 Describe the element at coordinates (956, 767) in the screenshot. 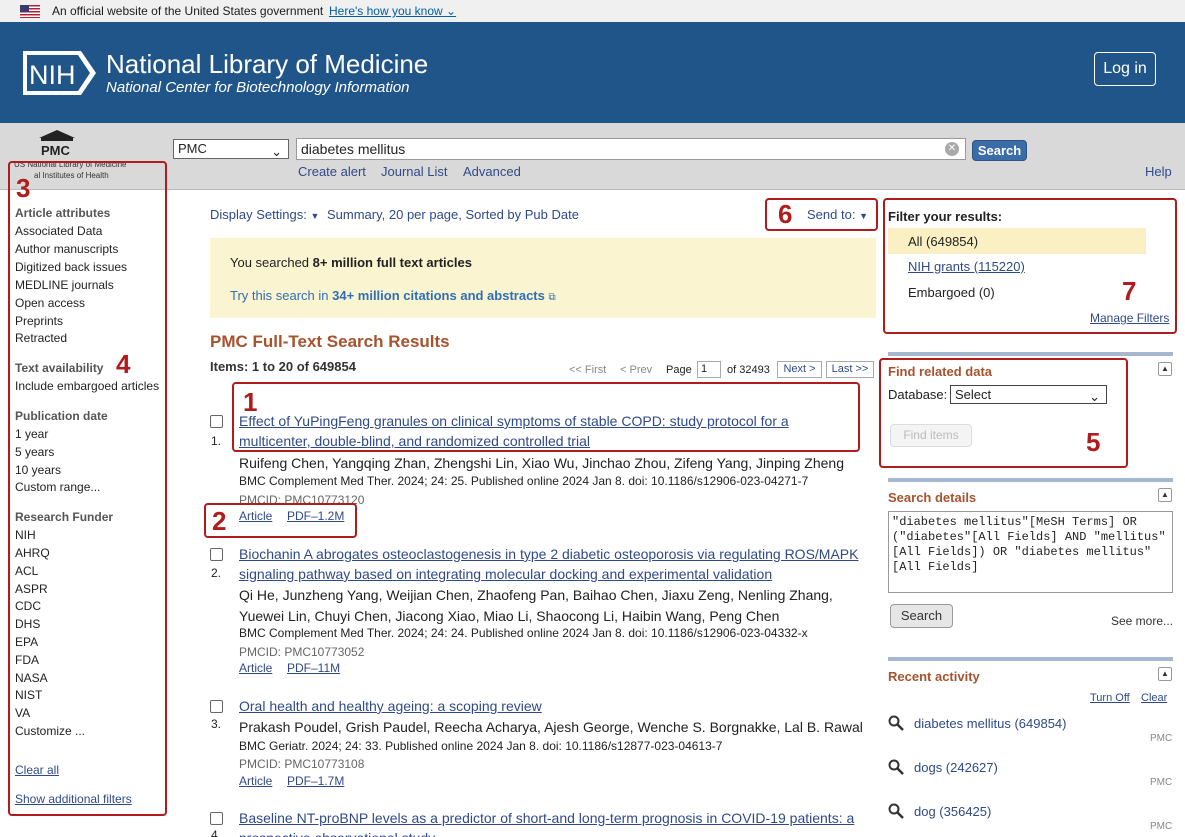

I see `recent-activity-item: dogs (242627)` at that location.